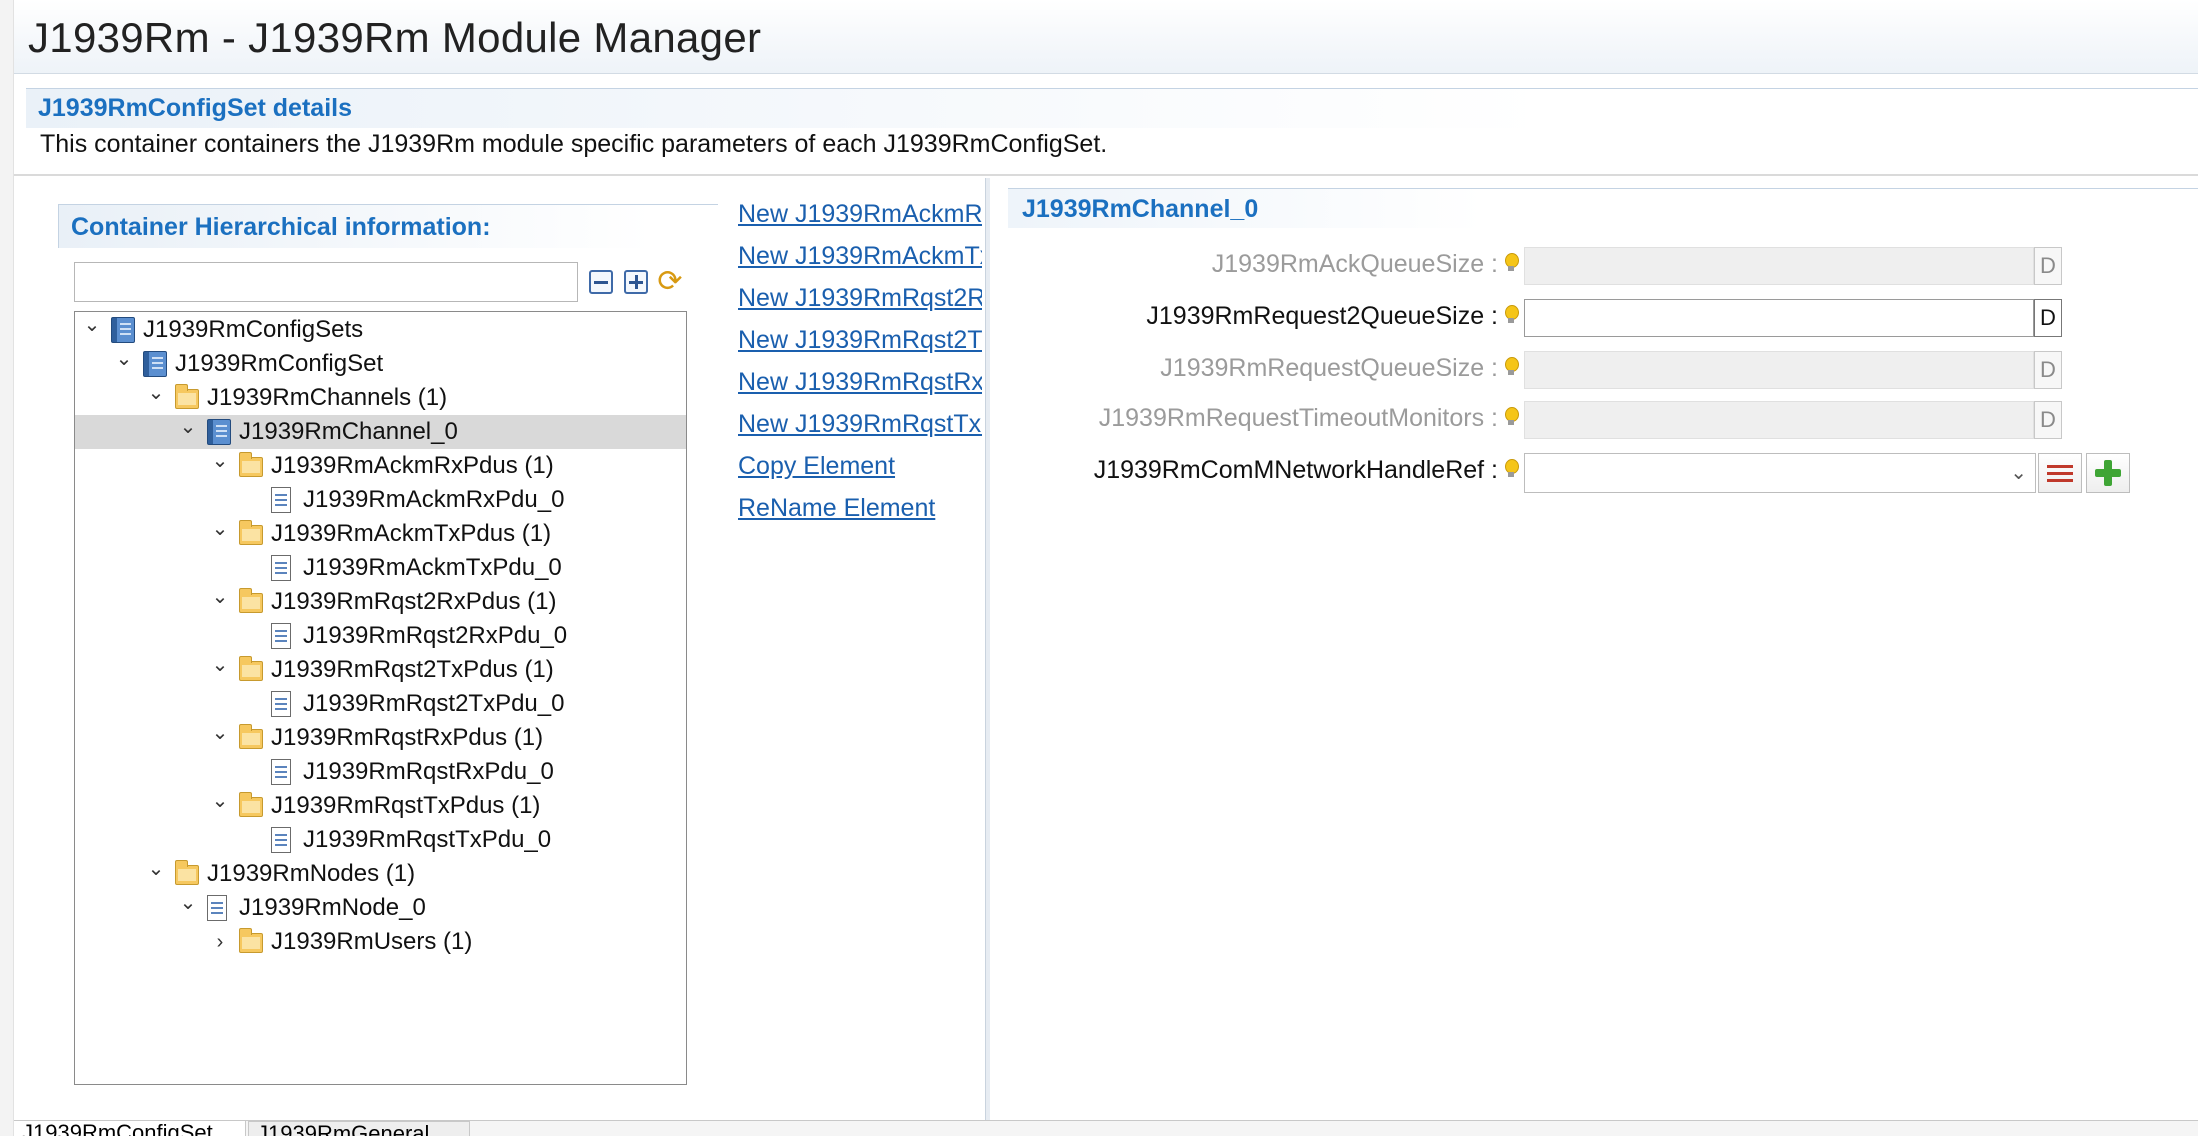 Image resolution: width=2198 pixels, height=1136 pixels. I want to click on expand-all-button, so click(636, 282).